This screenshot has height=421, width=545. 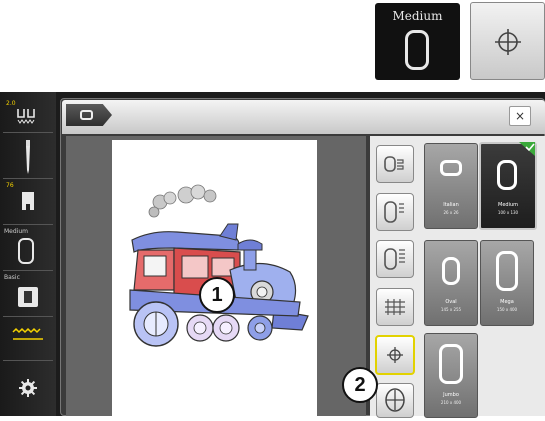 What do you see at coordinates (26, 251) in the screenshot?
I see `hoop-icon` at bounding box center [26, 251].